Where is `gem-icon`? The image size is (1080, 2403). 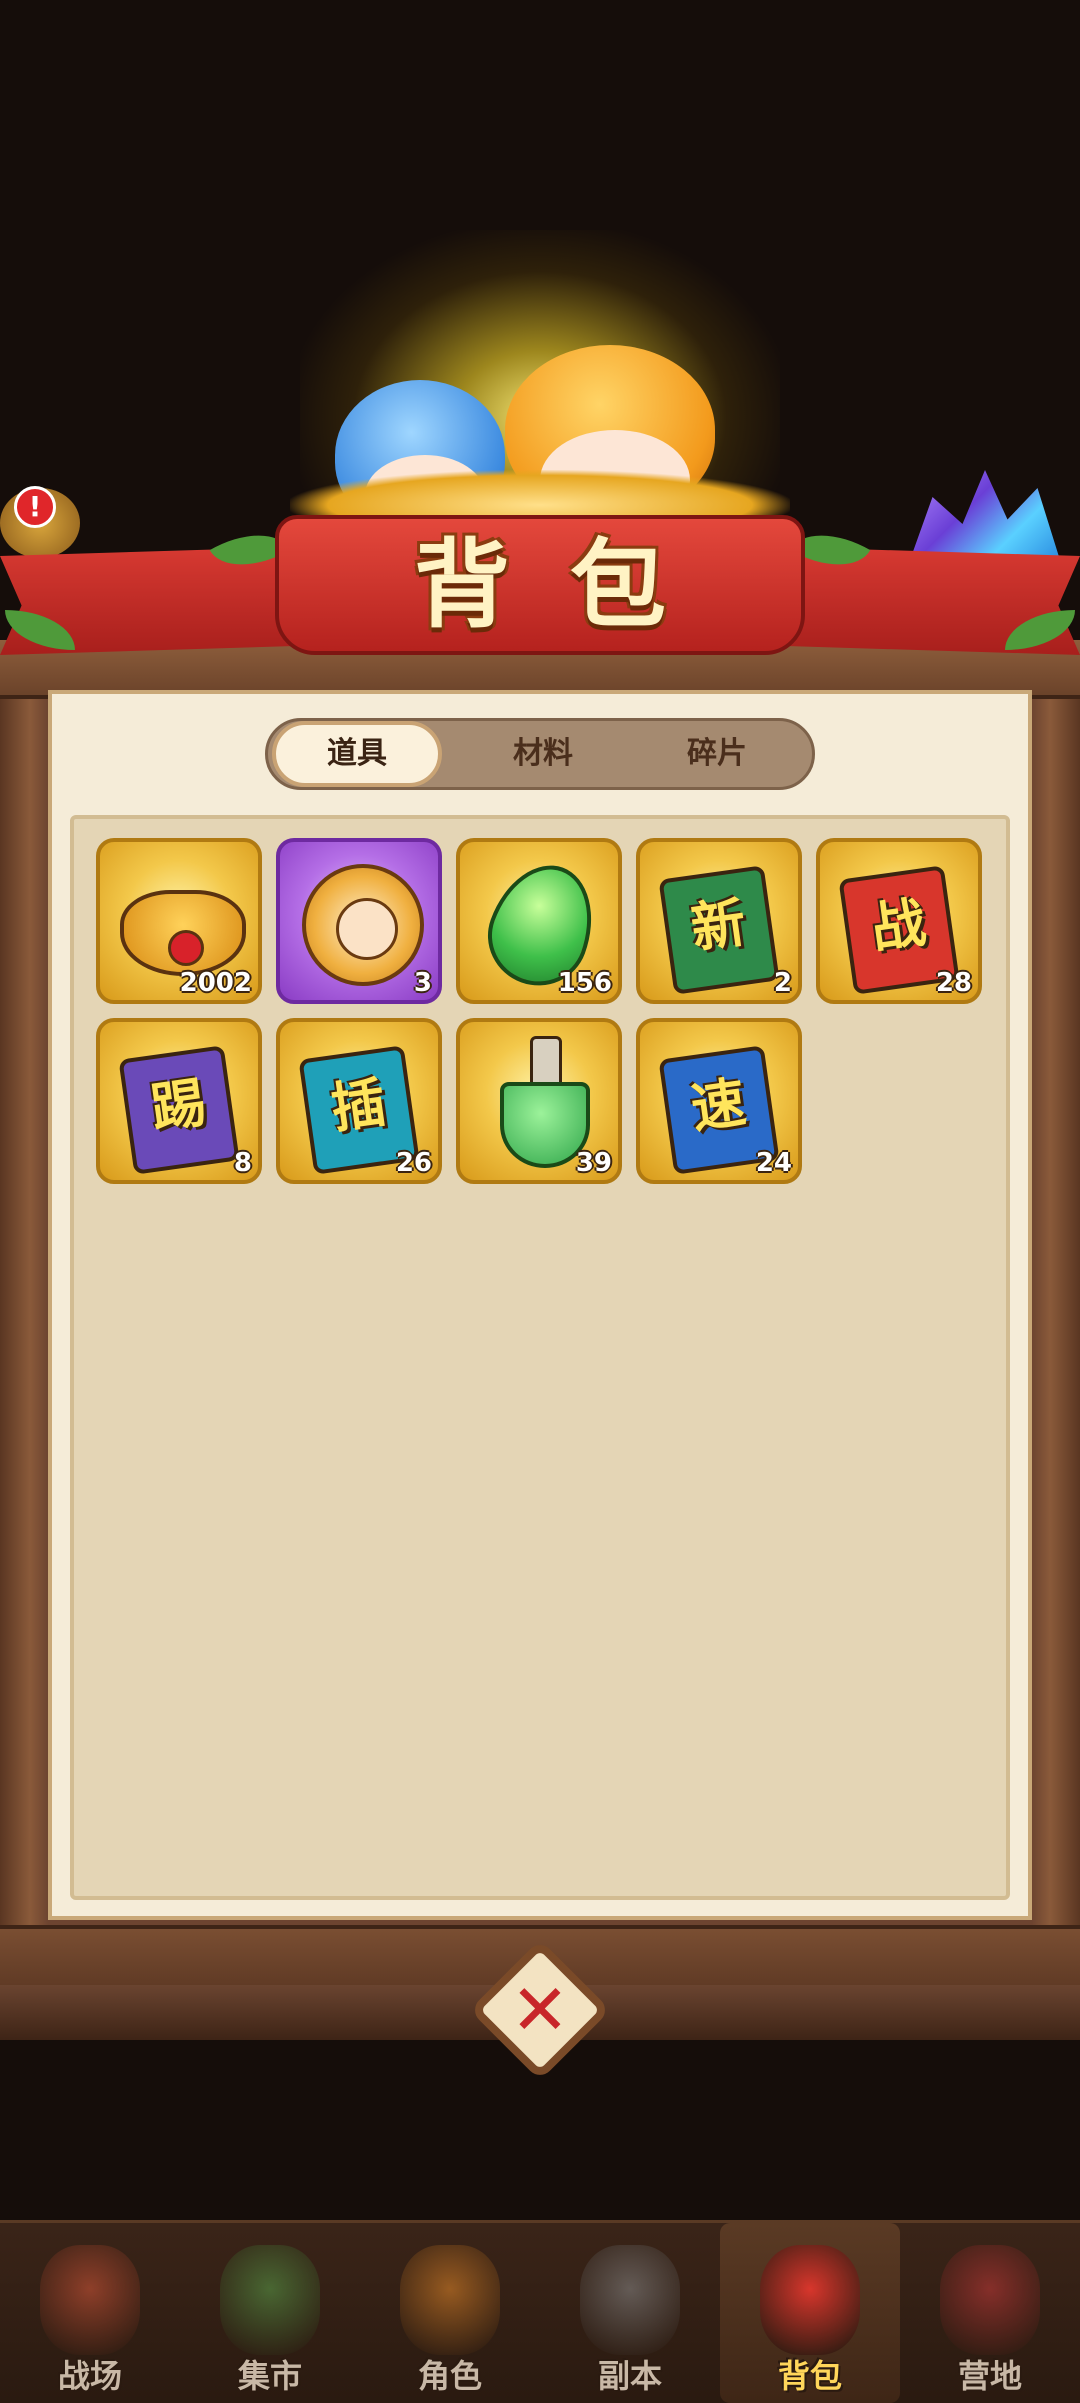
gem-icon is located at coordinates (186, 948).